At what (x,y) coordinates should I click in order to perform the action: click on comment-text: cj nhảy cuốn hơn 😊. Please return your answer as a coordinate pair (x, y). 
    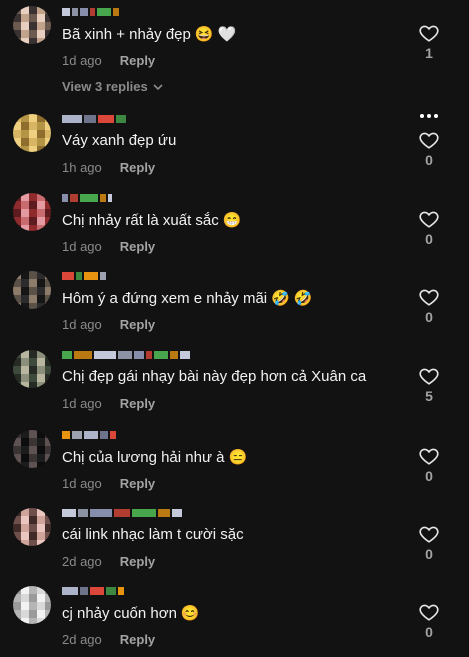
    Looking at the image, I should click on (131, 613).